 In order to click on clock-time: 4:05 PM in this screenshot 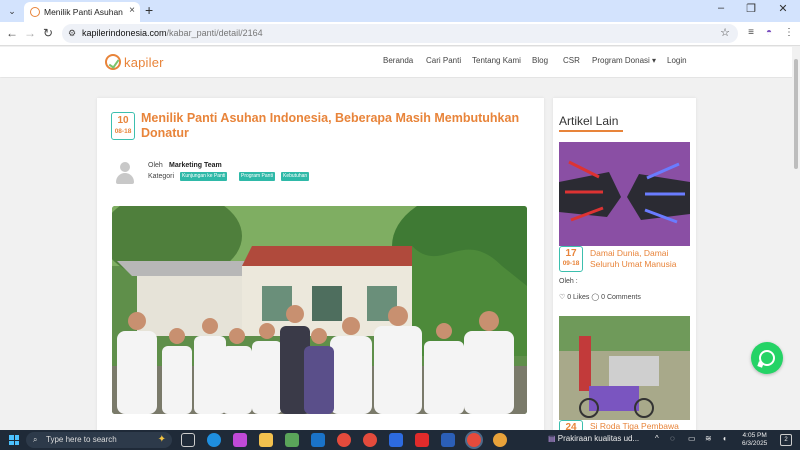, I will do `click(754, 435)`.